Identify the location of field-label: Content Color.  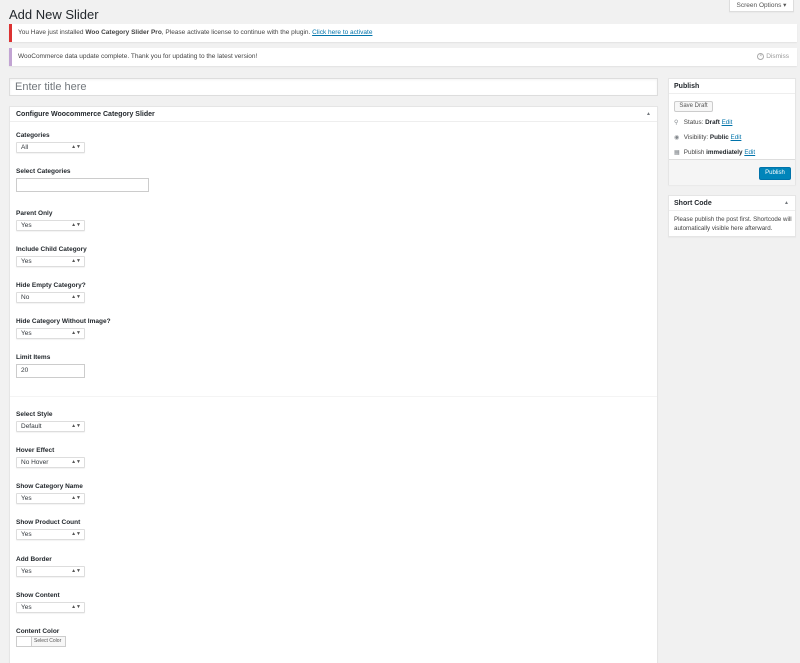
(38, 631).